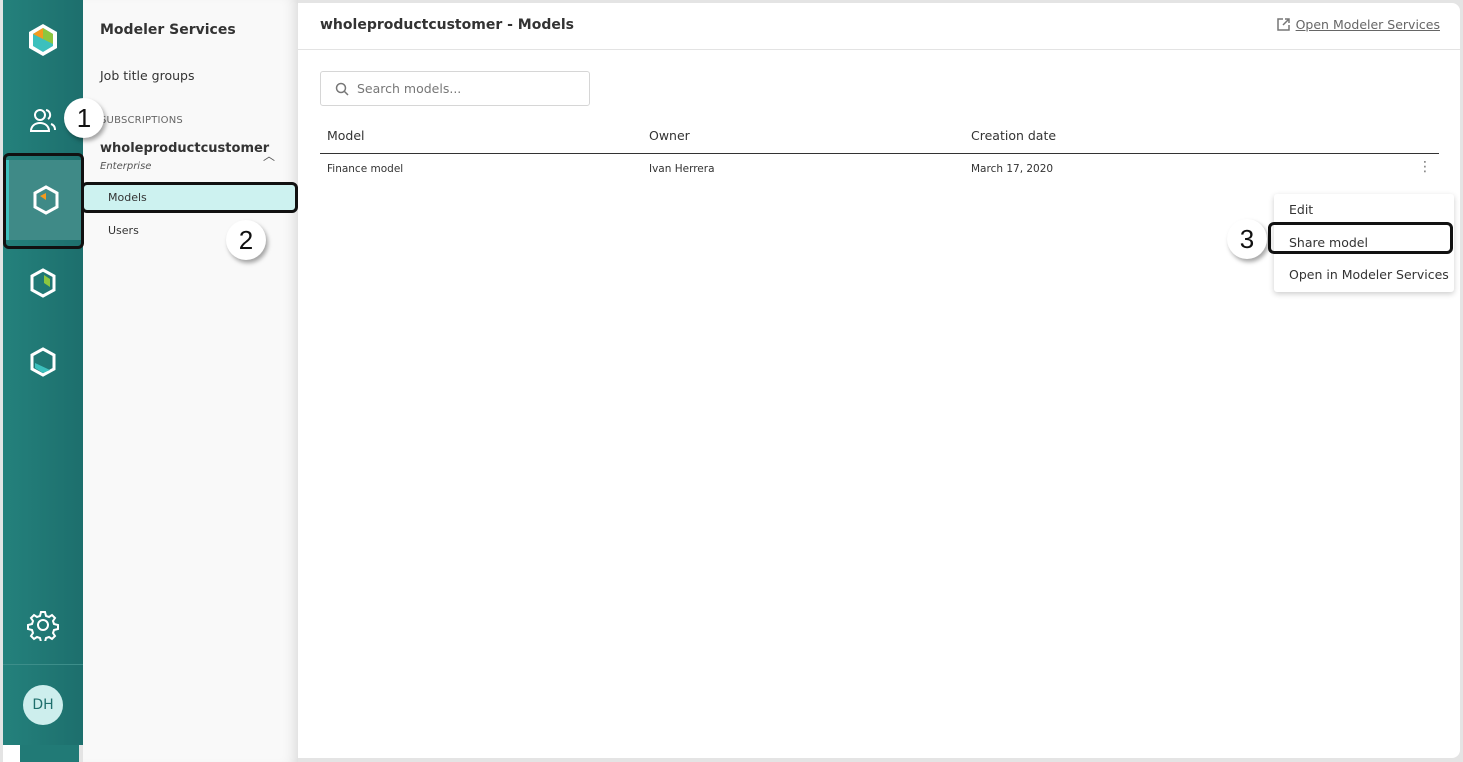 Image resolution: width=1463 pixels, height=762 pixels. What do you see at coordinates (1360, 238) in the screenshot?
I see `highlight-share-model` at bounding box center [1360, 238].